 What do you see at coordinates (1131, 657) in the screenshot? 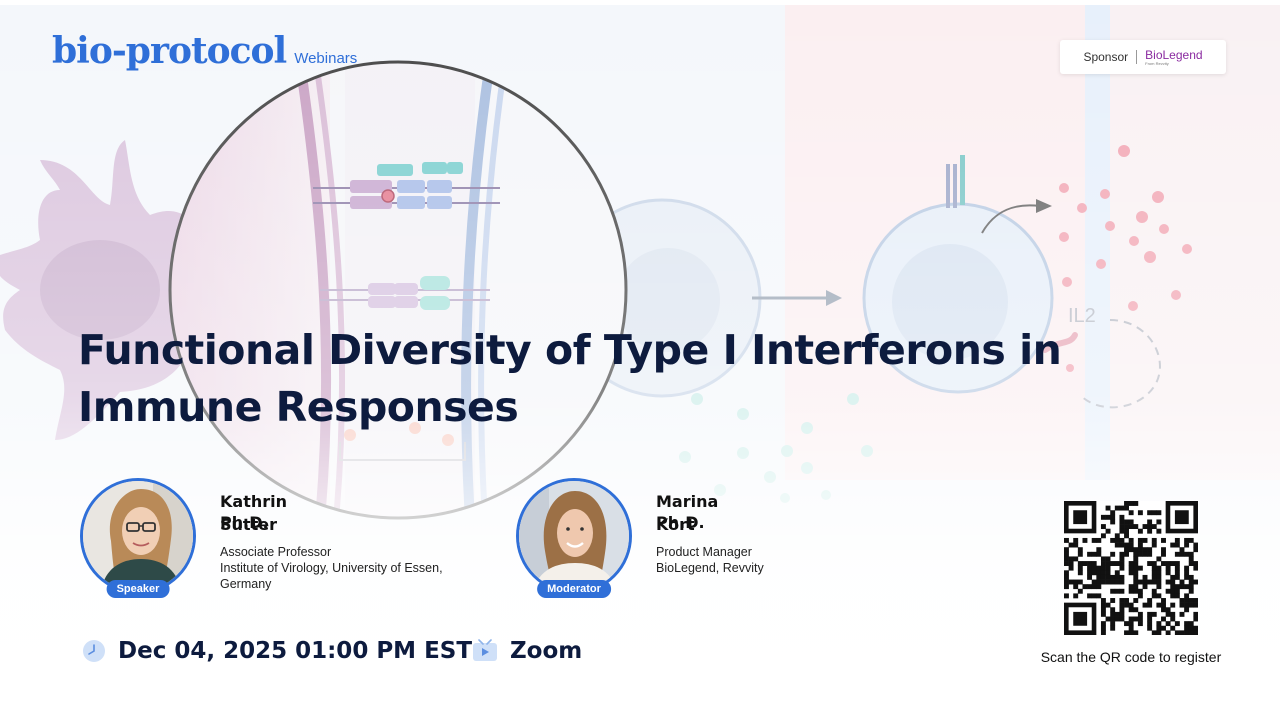
I see `qr-caption: Scan the QR code to register` at bounding box center [1131, 657].